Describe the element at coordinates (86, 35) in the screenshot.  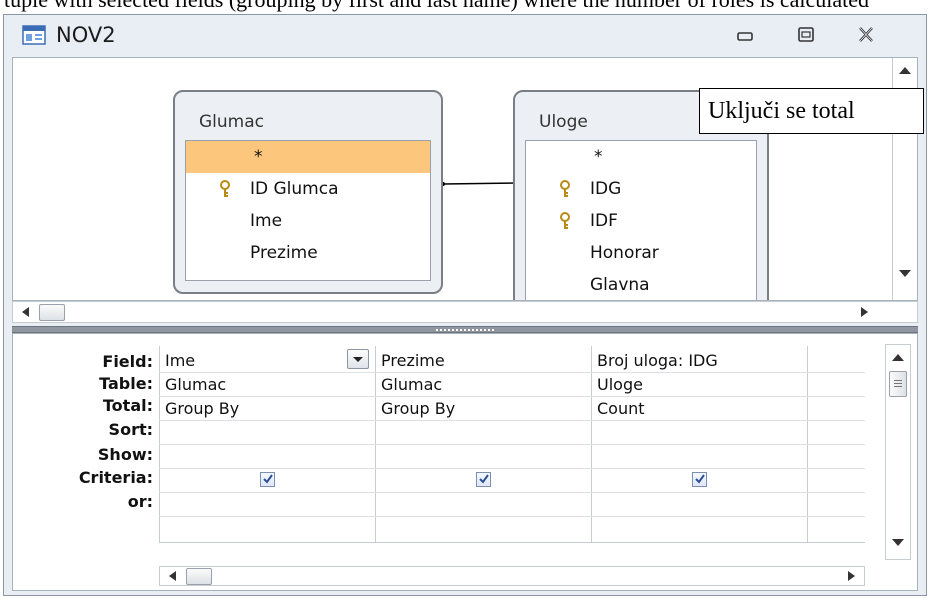
I see `window-title: NOV2` at that location.